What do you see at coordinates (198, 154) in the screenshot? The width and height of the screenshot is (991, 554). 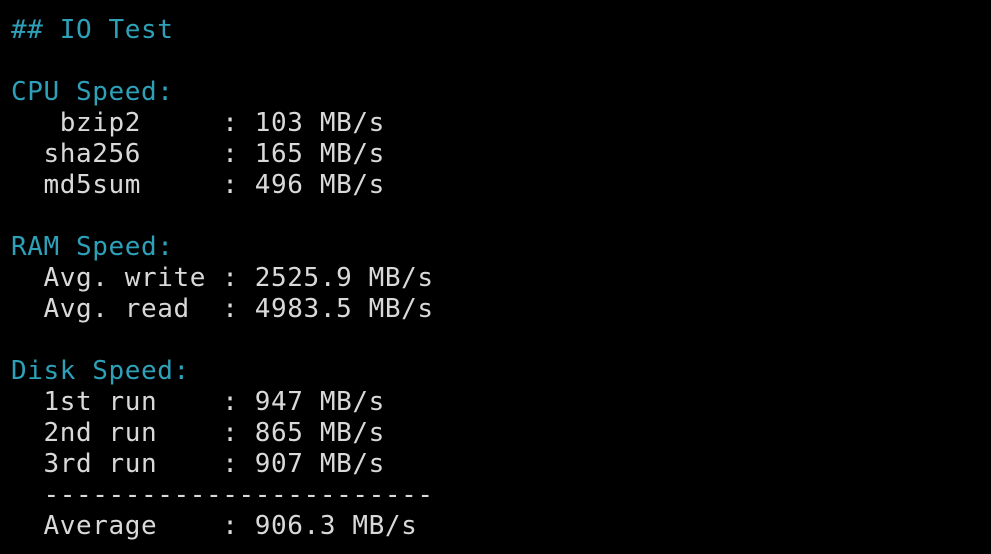 I see `cpu-row-sha256: sha256 : 165 MB/s` at bounding box center [198, 154].